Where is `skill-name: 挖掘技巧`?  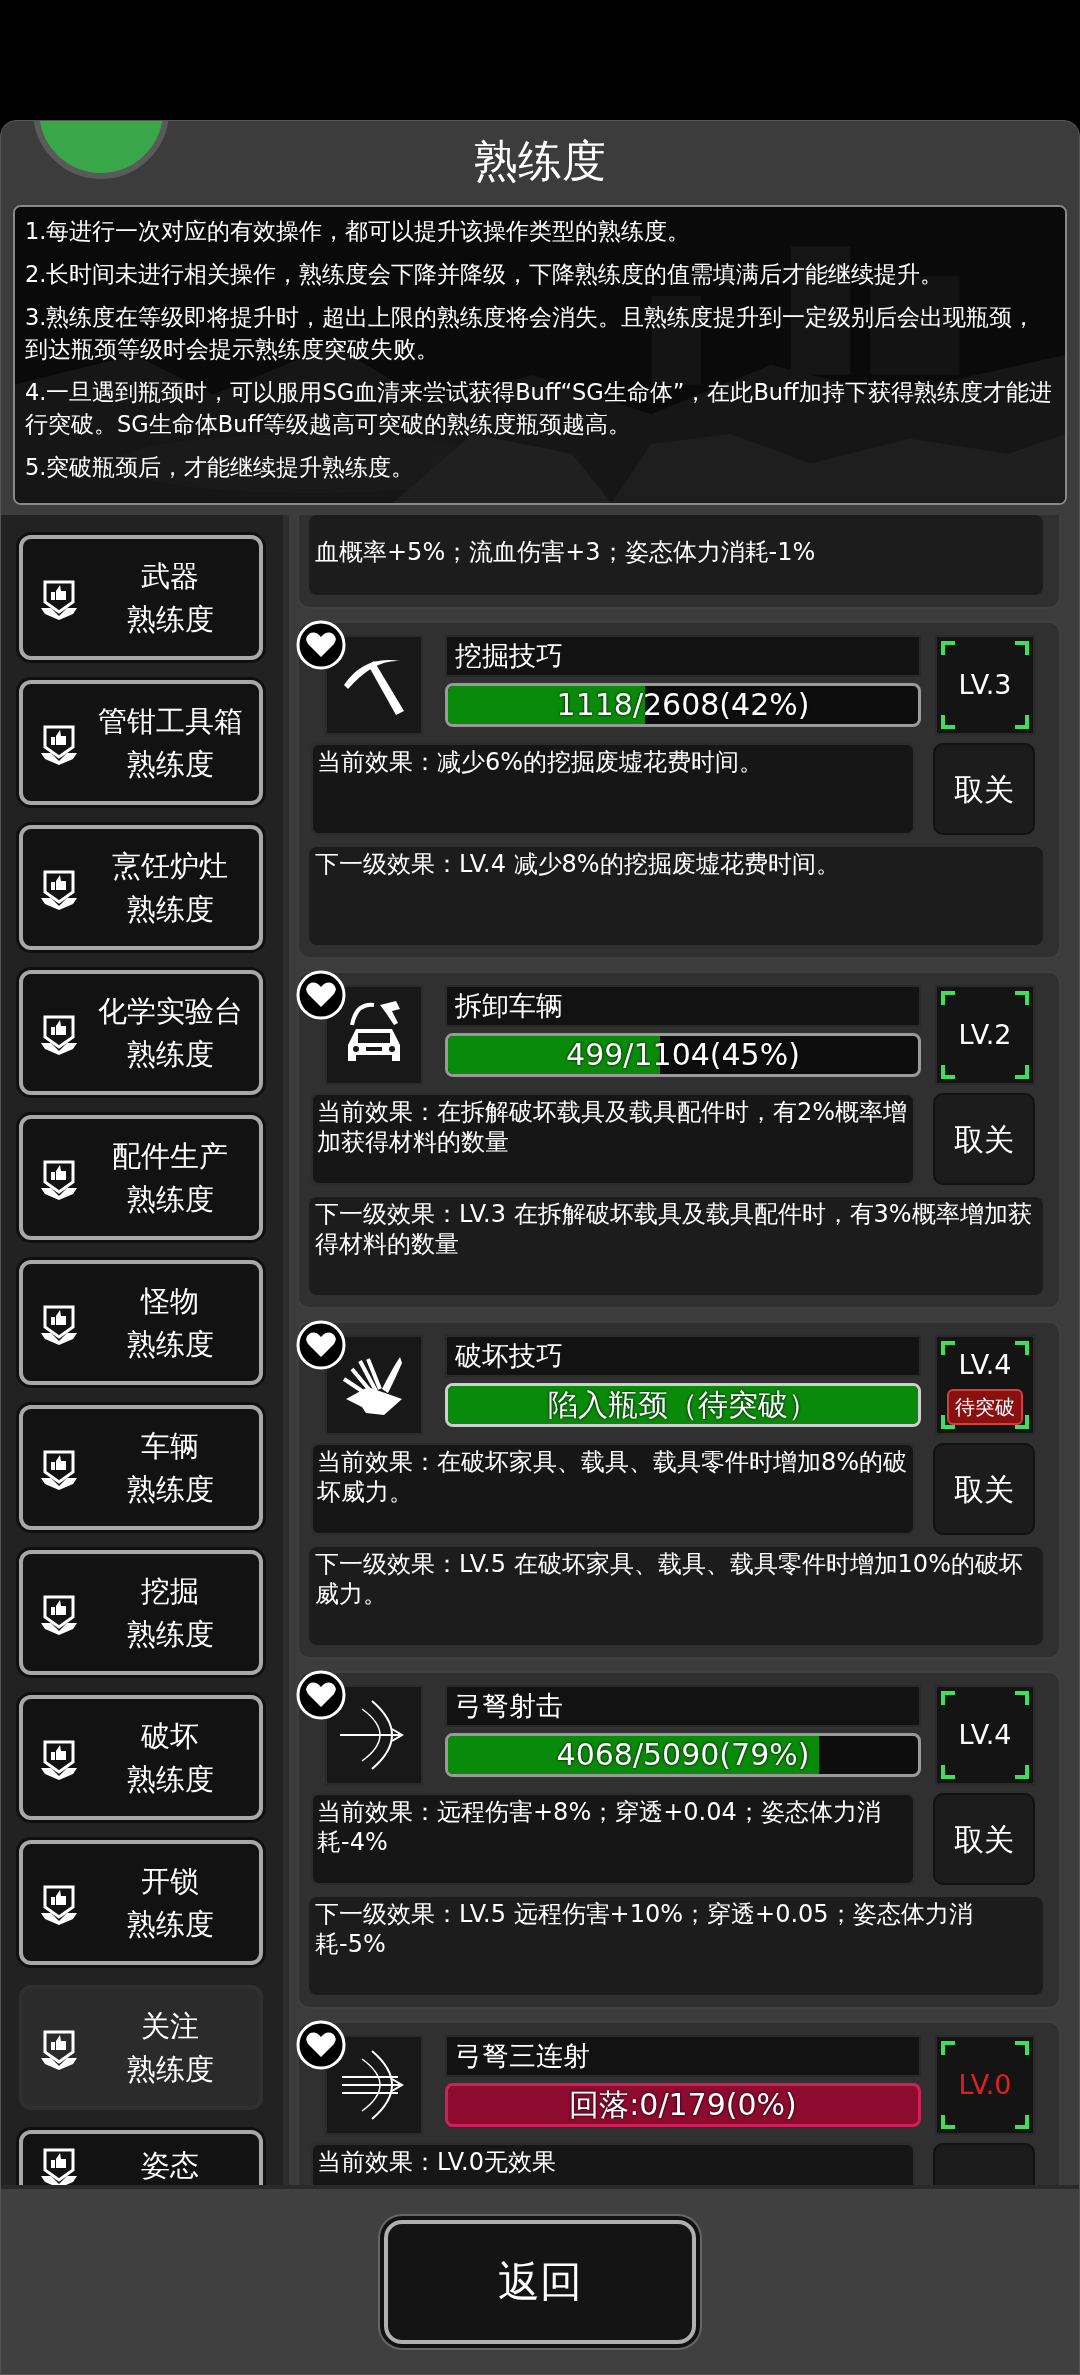 skill-name: 挖掘技巧 is located at coordinates (683, 656).